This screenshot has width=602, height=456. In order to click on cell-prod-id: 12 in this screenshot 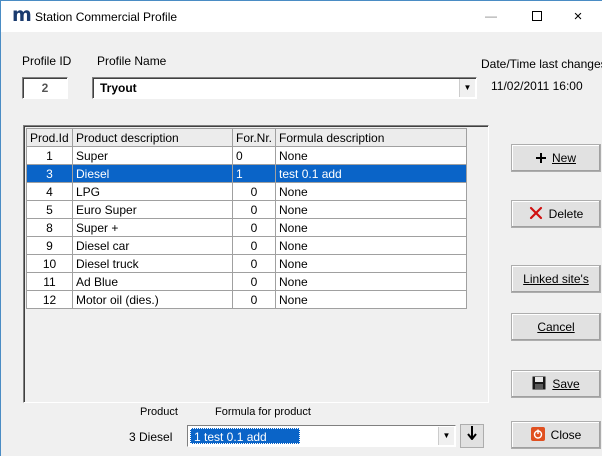, I will do `click(49, 299)`.